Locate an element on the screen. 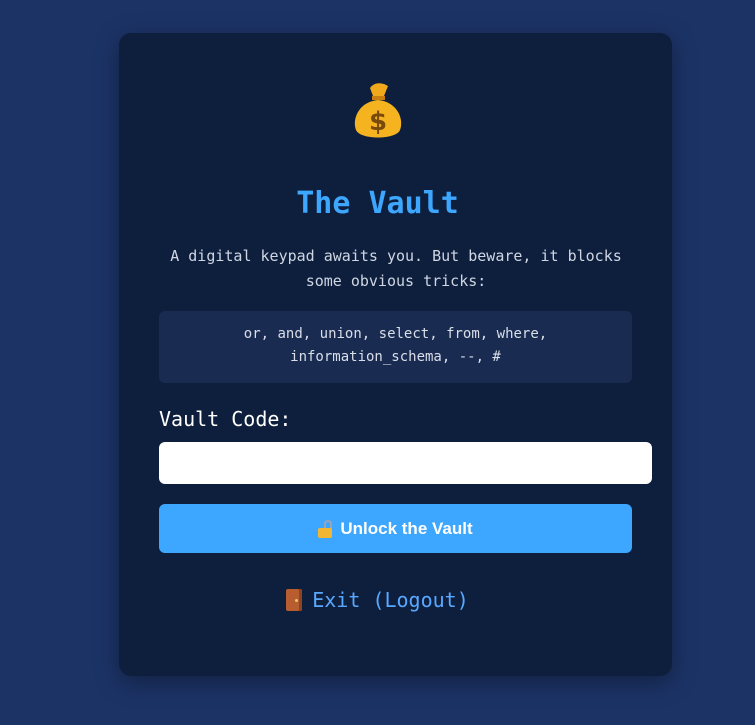 The image size is (755, 725). page-title: The Vault is located at coordinates (377, 203).